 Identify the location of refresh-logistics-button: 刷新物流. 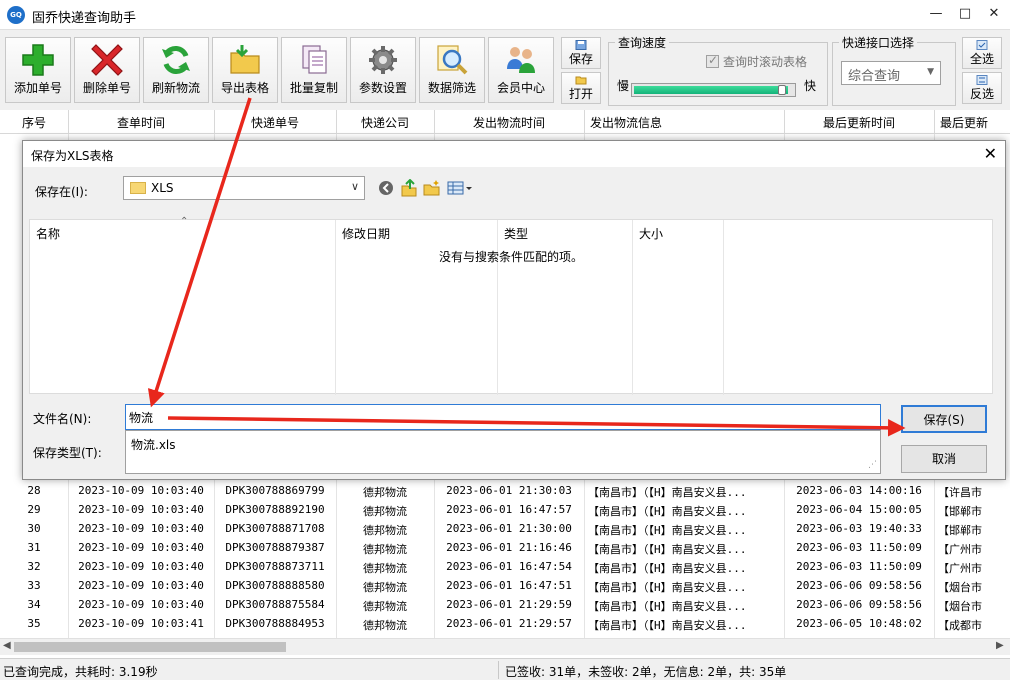
(176, 70).